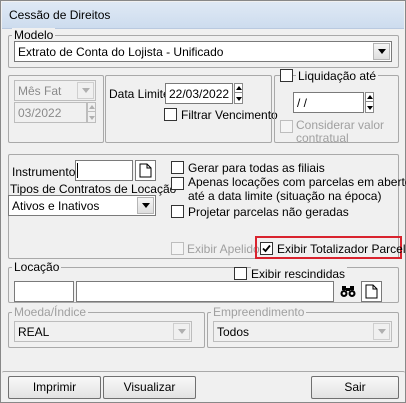 The height and width of the screenshot is (403, 406). I want to click on exibir-rescindidas-checkbox, so click(240, 273).